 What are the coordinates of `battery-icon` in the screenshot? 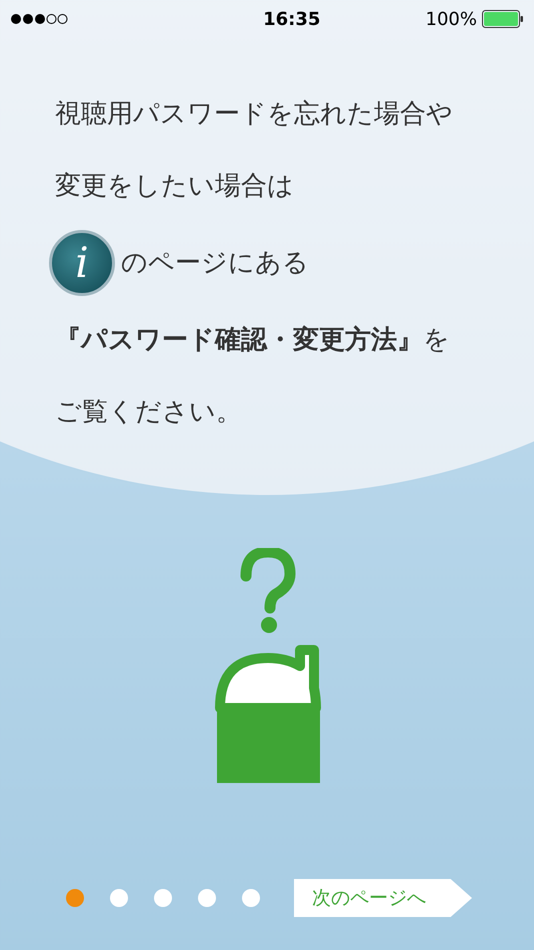 It's located at (503, 19).